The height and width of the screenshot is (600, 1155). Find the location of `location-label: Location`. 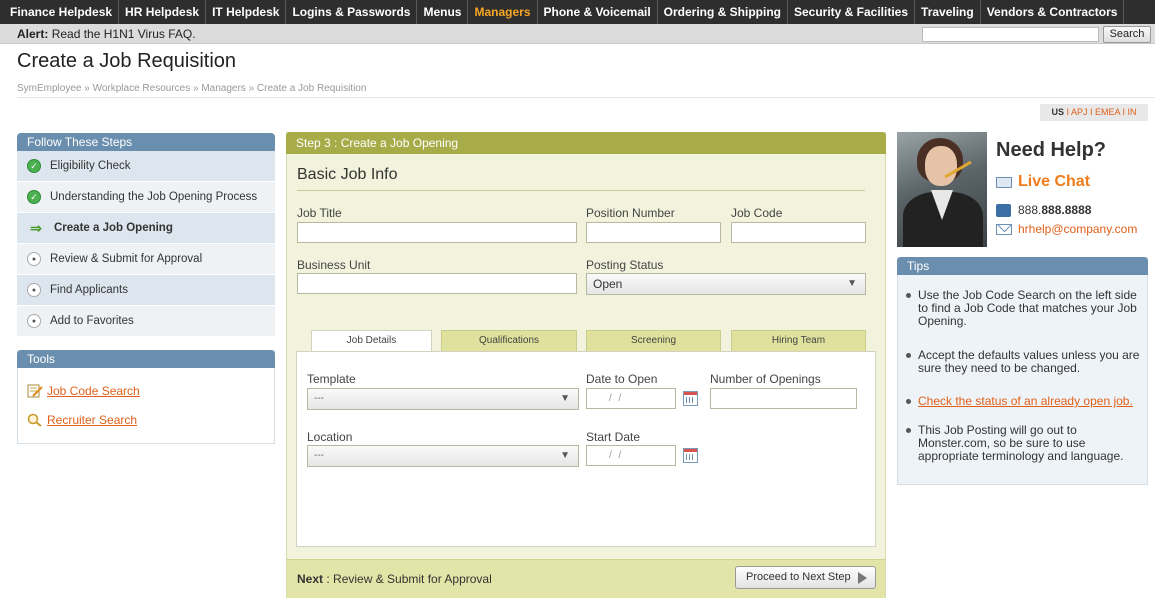

location-label: Location is located at coordinates (330, 437).